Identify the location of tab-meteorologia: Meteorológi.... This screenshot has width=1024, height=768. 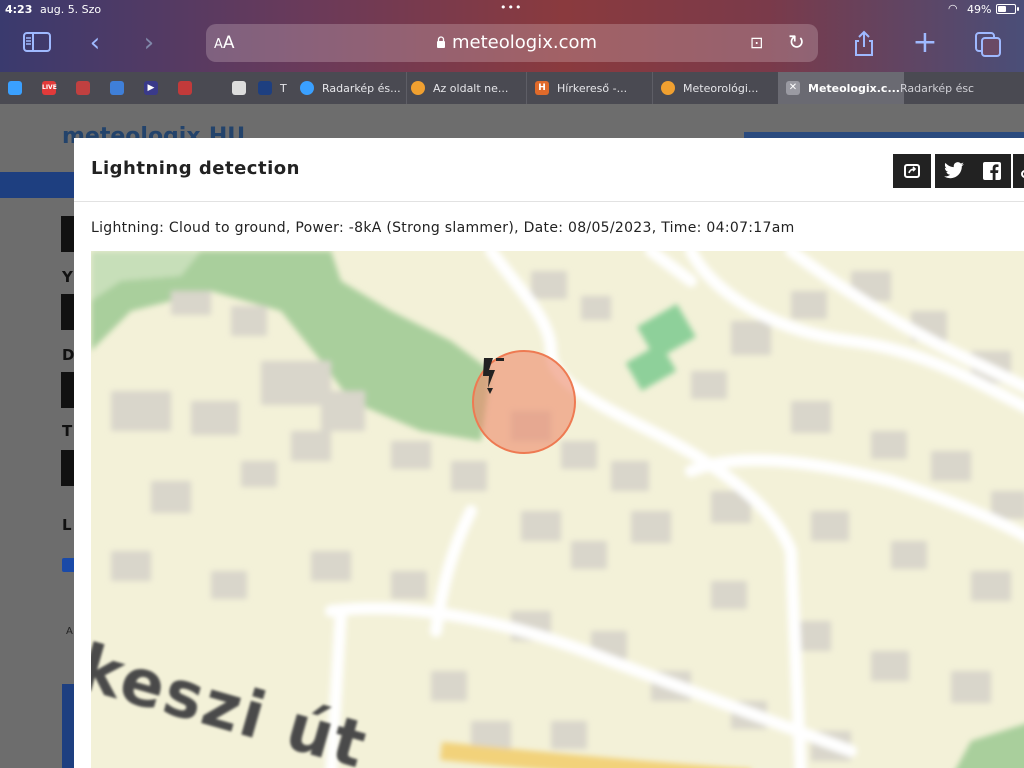
(715, 88).